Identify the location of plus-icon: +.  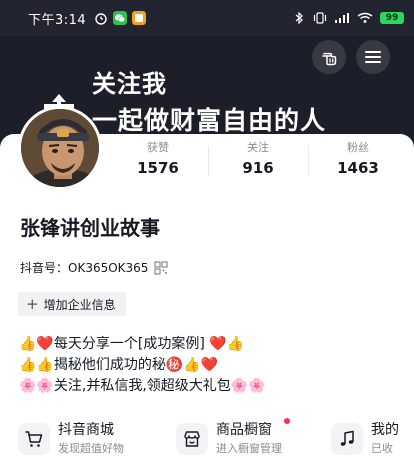
(32, 303).